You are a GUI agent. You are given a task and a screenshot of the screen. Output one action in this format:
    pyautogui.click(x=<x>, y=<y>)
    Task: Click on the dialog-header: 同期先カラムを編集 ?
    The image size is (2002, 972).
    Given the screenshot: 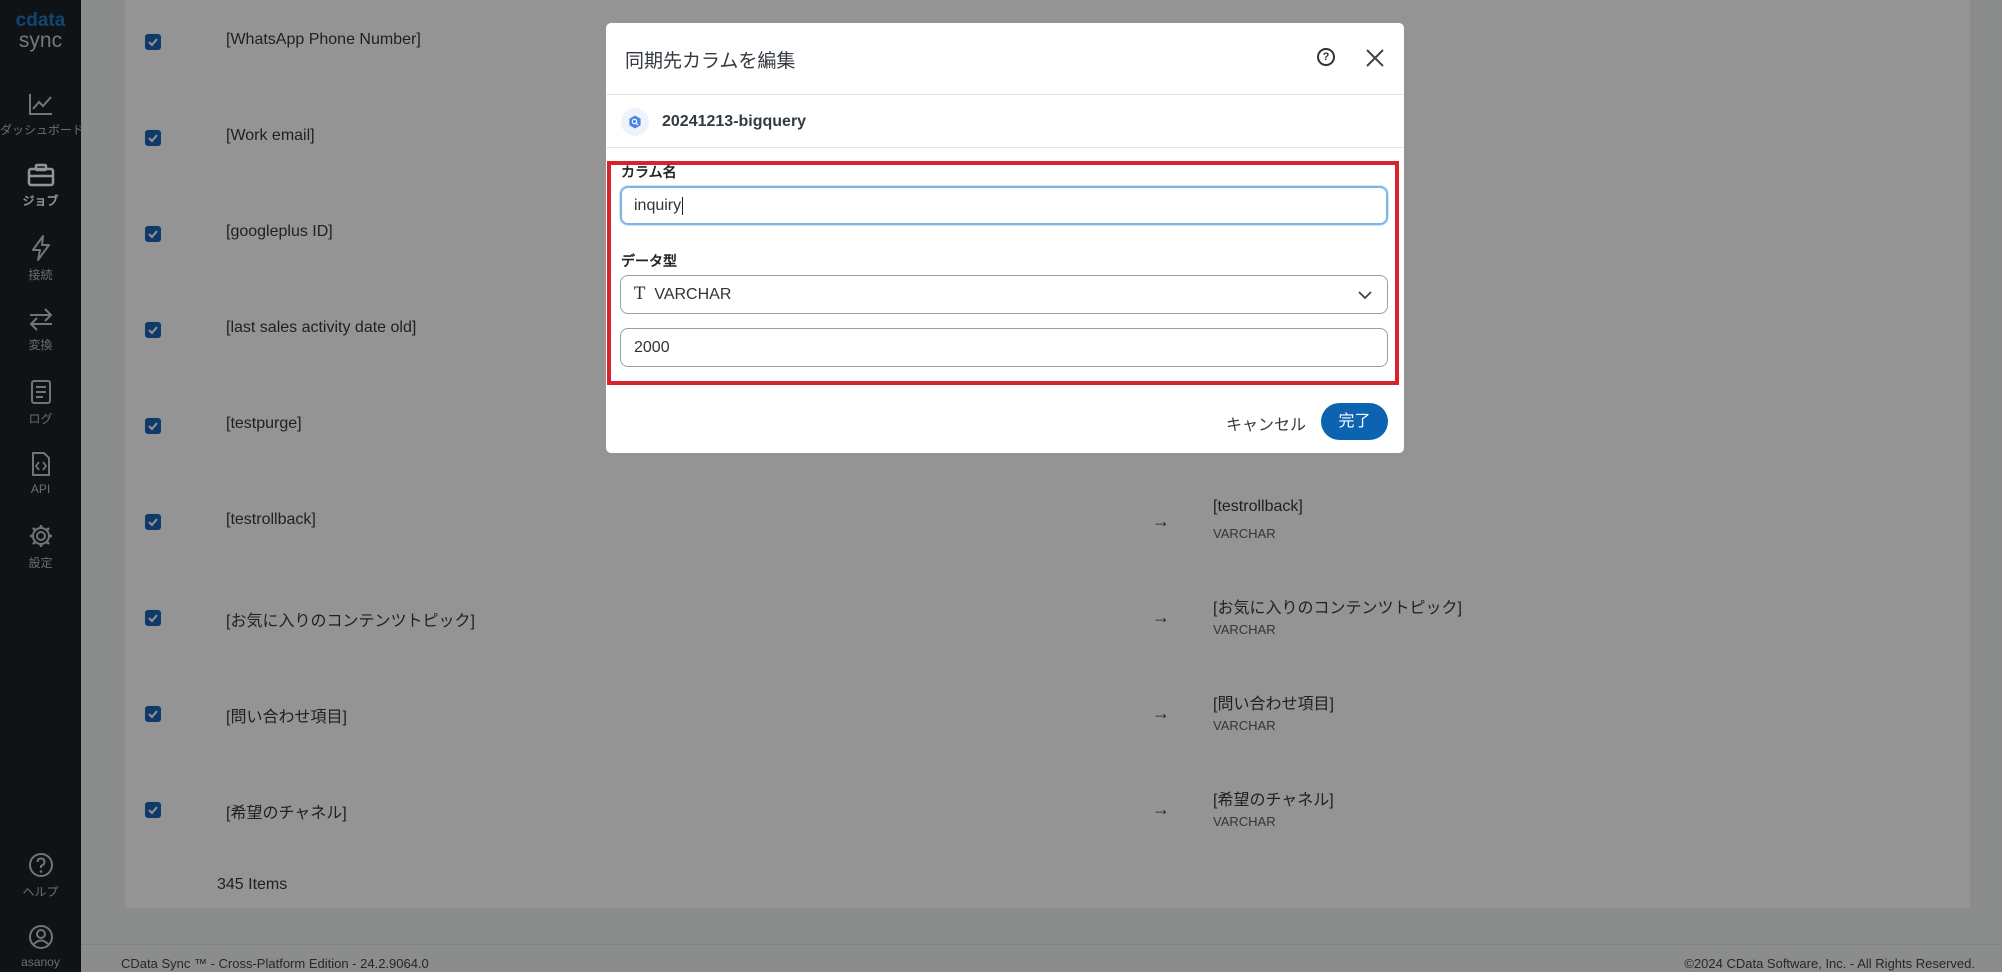 What is the action you would take?
    pyautogui.click(x=1005, y=59)
    